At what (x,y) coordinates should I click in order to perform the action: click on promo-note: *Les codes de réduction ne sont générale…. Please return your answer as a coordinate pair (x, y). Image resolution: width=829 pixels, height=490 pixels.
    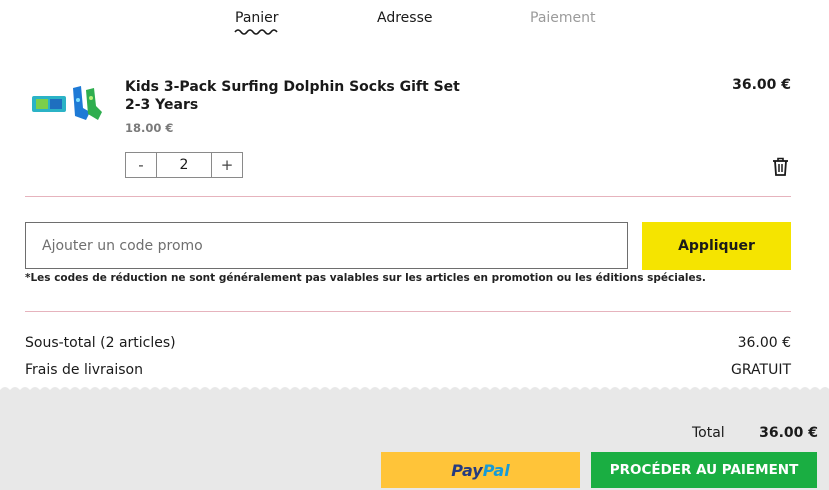
    Looking at the image, I should click on (365, 278).